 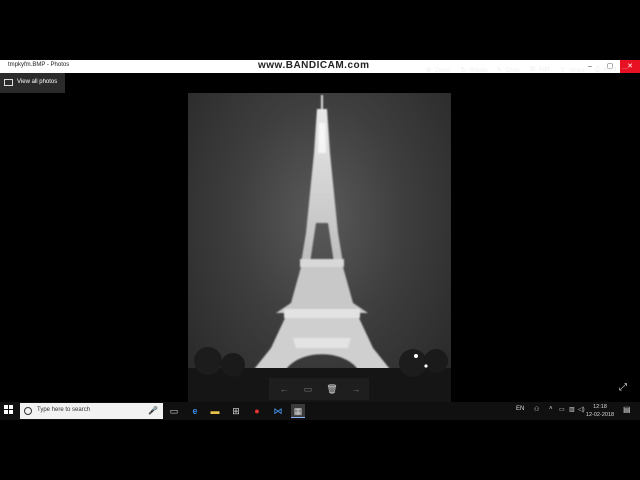 What do you see at coordinates (577, 71) in the screenshot?
I see `share-label: Share` at bounding box center [577, 71].